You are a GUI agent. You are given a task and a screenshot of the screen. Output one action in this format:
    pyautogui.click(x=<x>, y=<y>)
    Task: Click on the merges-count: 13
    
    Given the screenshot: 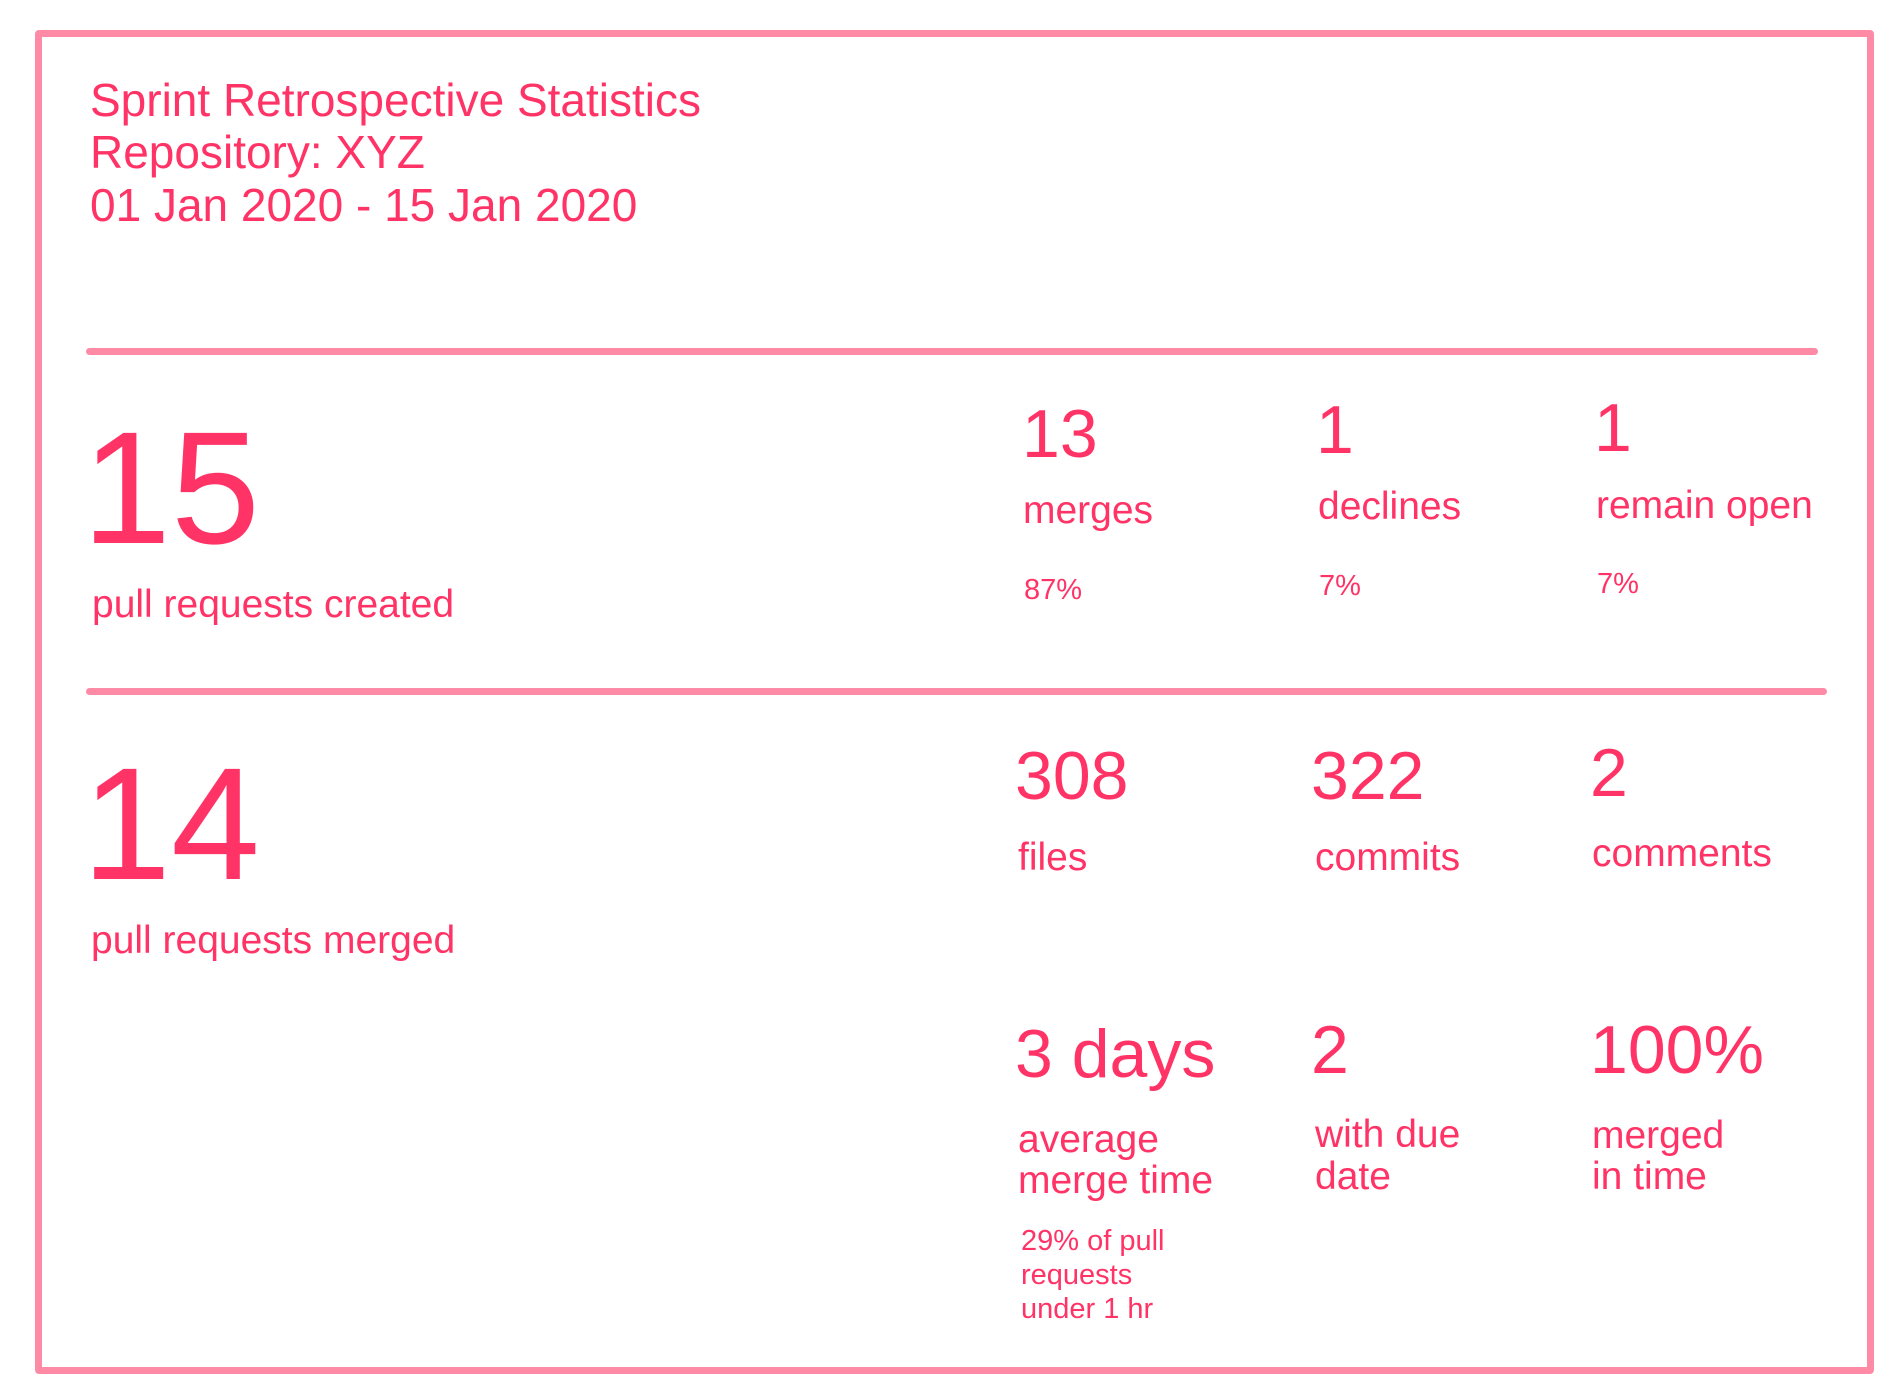 What is the action you would take?
    pyautogui.click(x=1060, y=434)
    